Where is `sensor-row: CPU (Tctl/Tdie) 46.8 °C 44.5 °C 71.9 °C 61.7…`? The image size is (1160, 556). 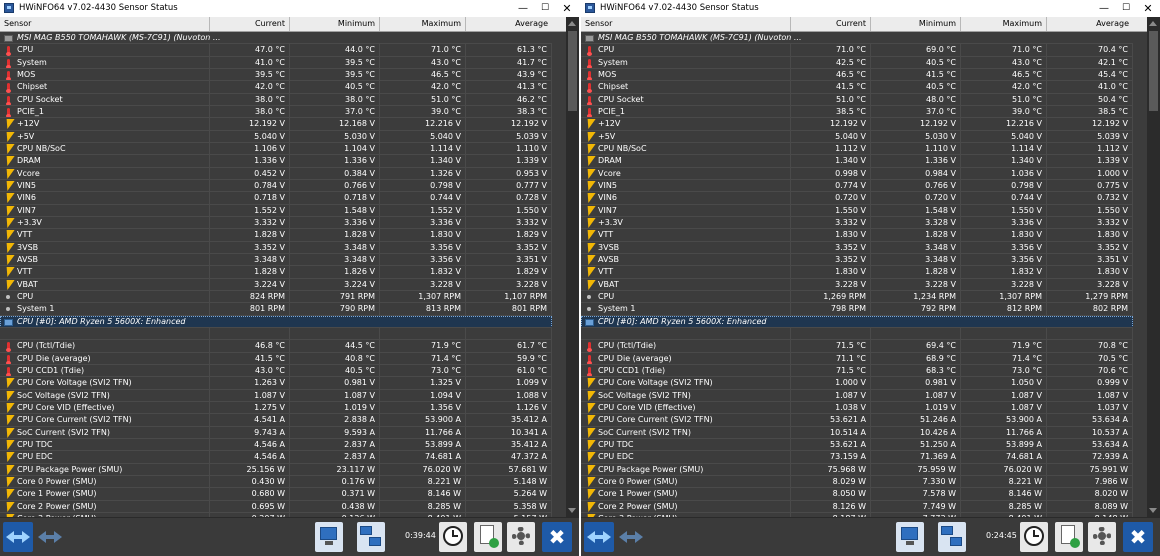
sensor-row: CPU (Tctl/Tdie) 46.8 °C 44.5 °C 71.9 °C 61.7… is located at coordinates (276, 346).